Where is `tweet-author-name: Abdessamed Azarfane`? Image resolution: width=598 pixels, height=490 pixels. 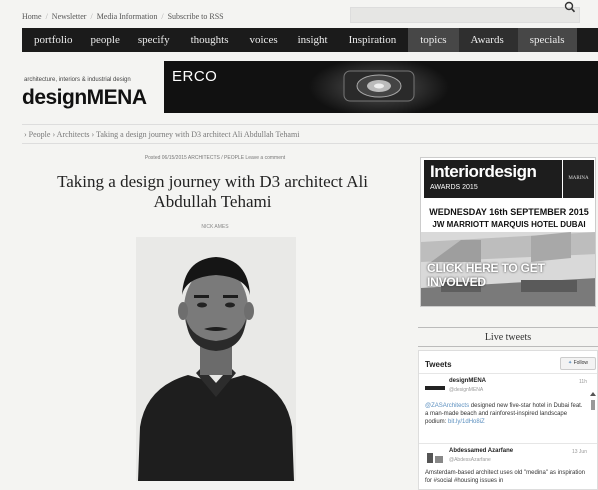
tweet-author-name: Abdessamed Azarfane is located at coordinates (481, 451).